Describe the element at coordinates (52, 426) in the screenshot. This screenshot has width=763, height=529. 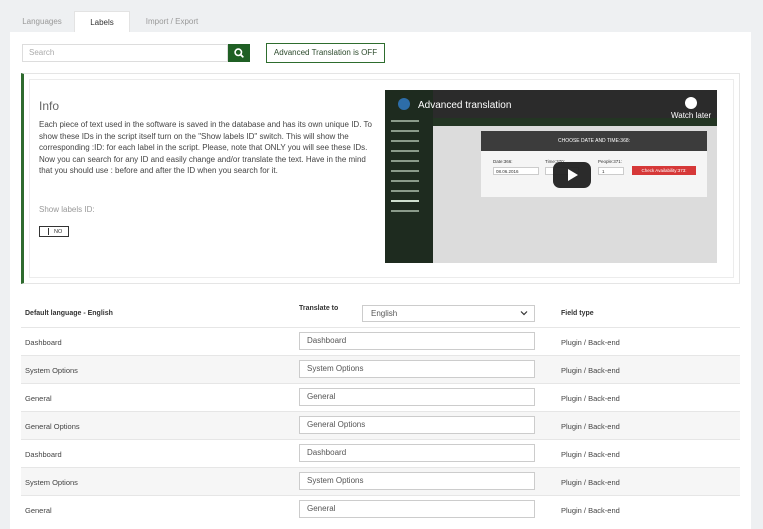
I see `row-default-label: General Options` at that location.